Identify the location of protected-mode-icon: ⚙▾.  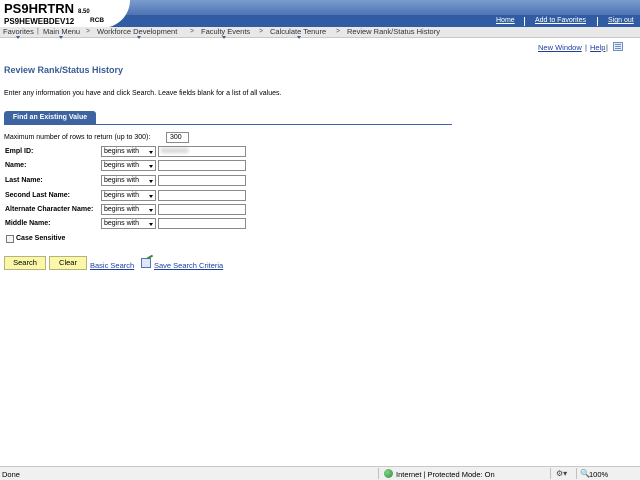
(561, 473).